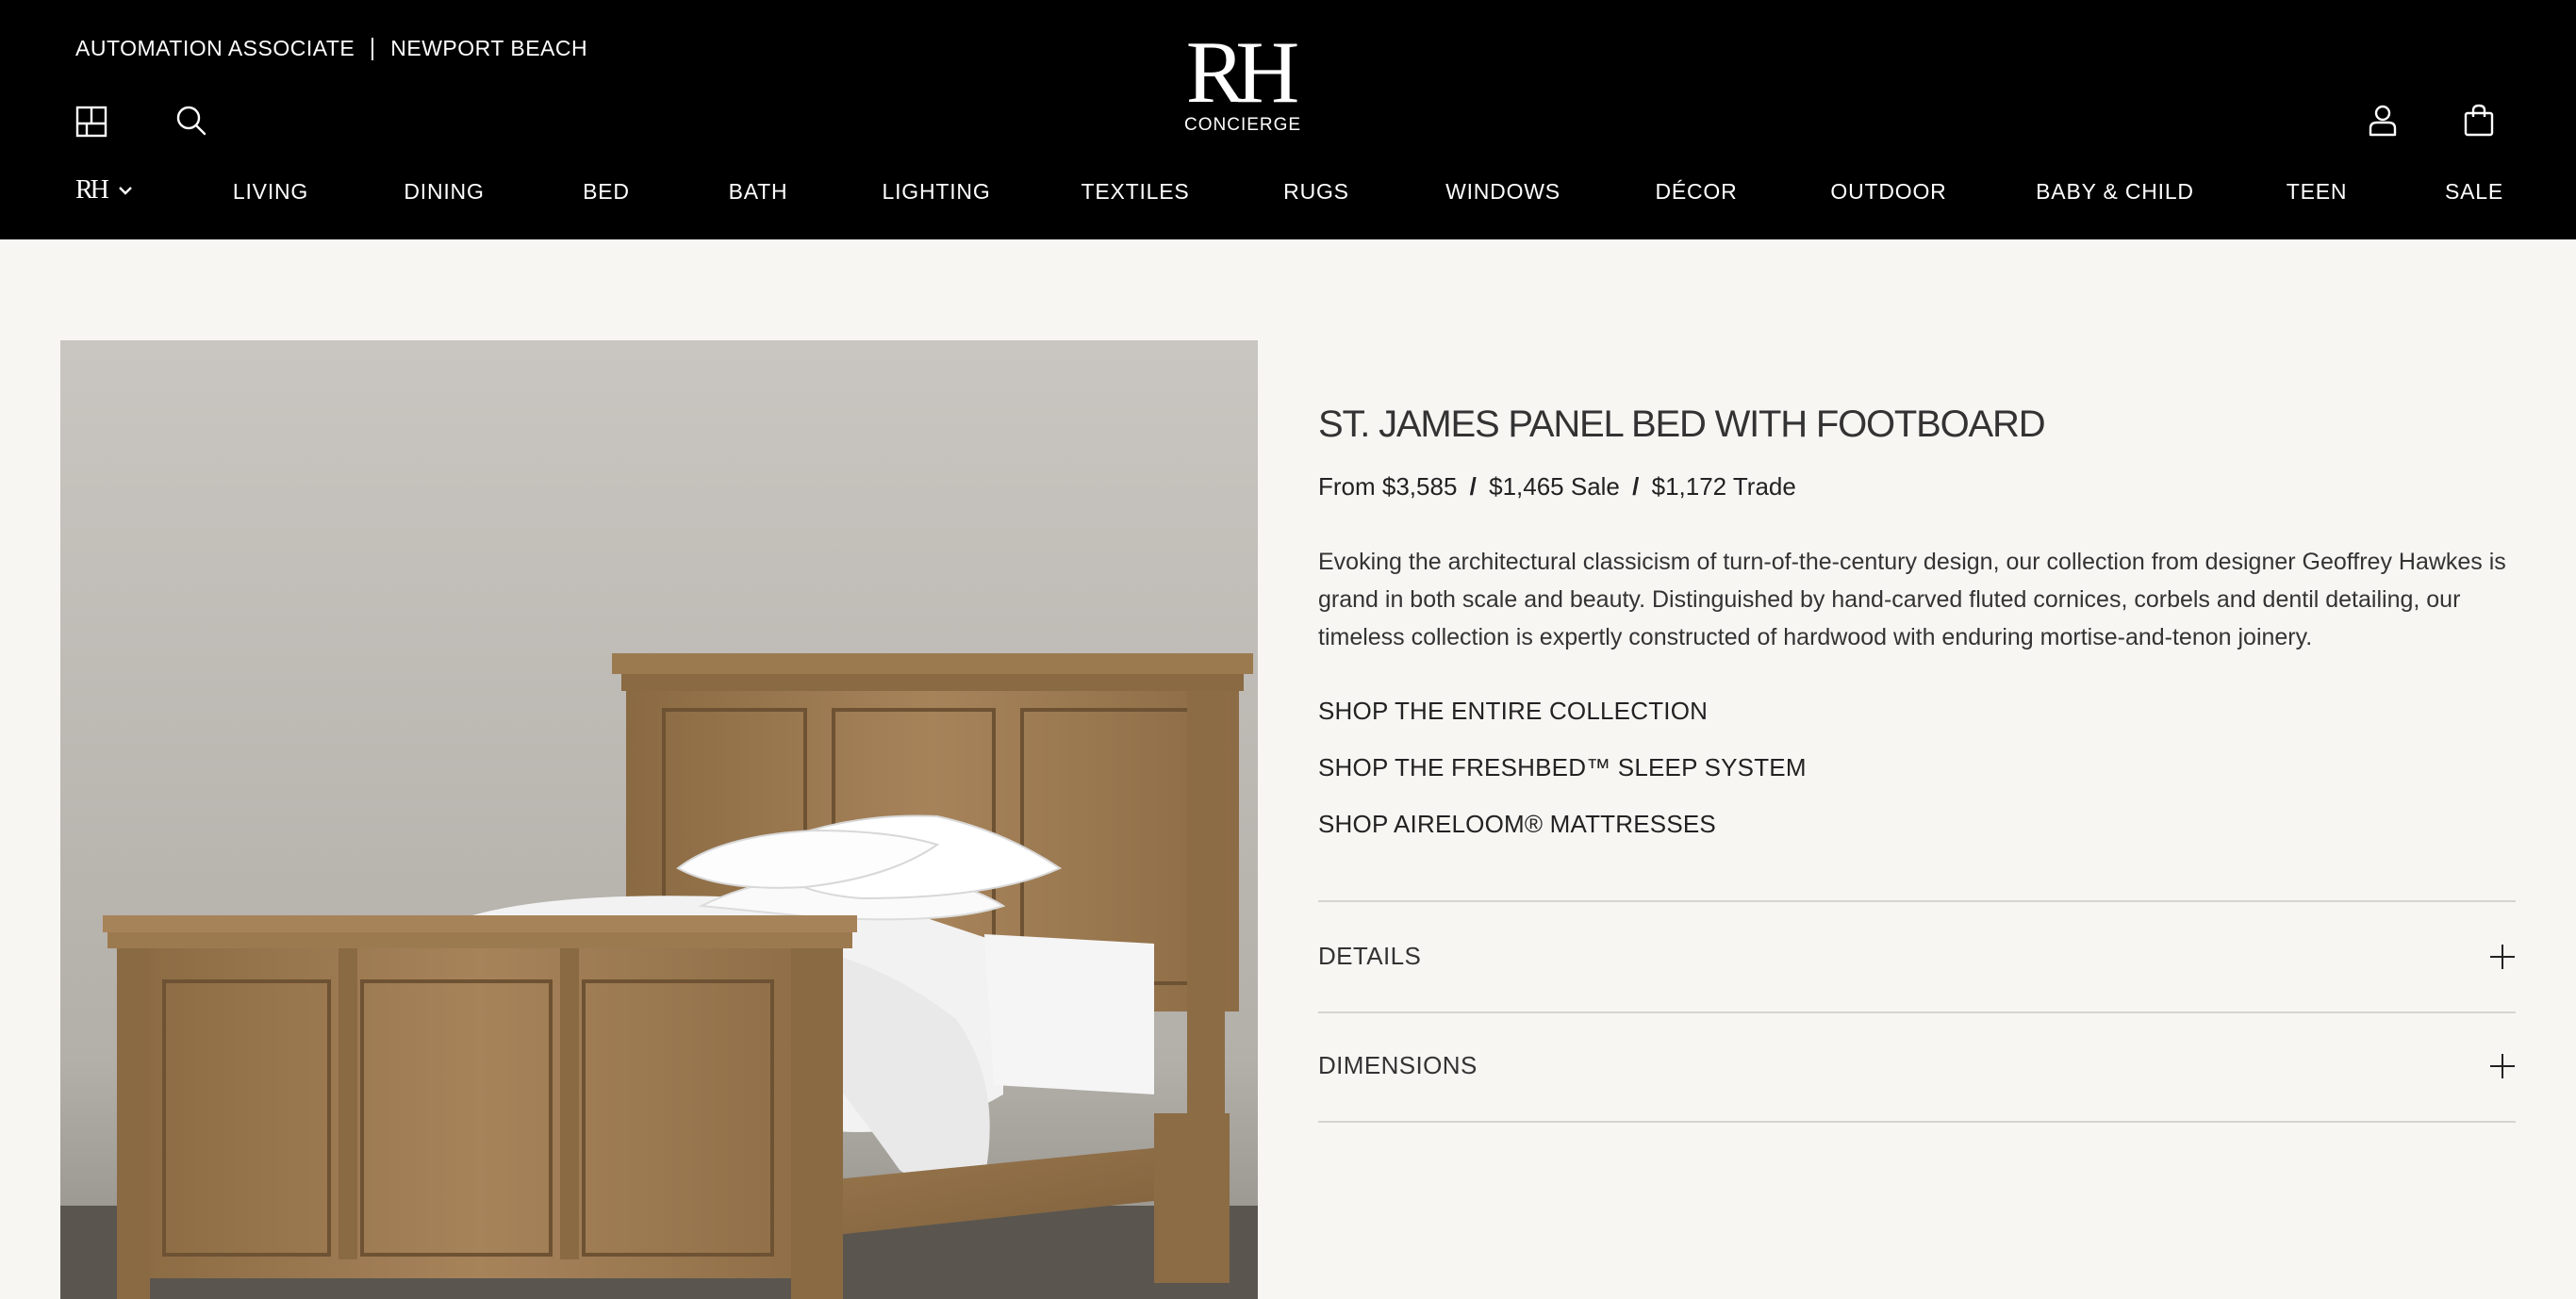 Image resolution: width=2576 pixels, height=1299 pixels. Describe the element at coordinates (1398, 1065) in the screenshot. I see `accordion-label-dimensions: DIMENSIONS` at that location.